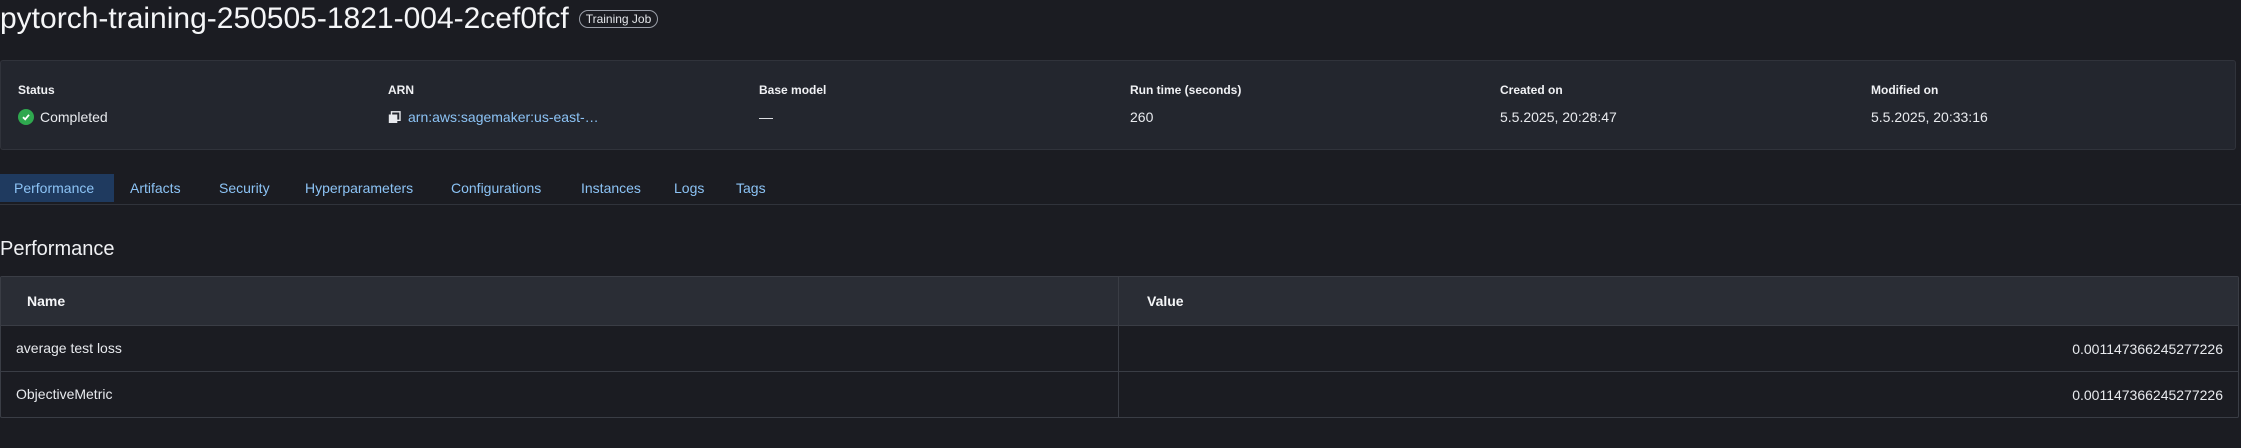 The height and width of the screenshot is (448, 2241). What do you see at coordinates (1142, 117) in the screenshot?
I see `run-time-value: 260` at bounding box center [1142, 117].